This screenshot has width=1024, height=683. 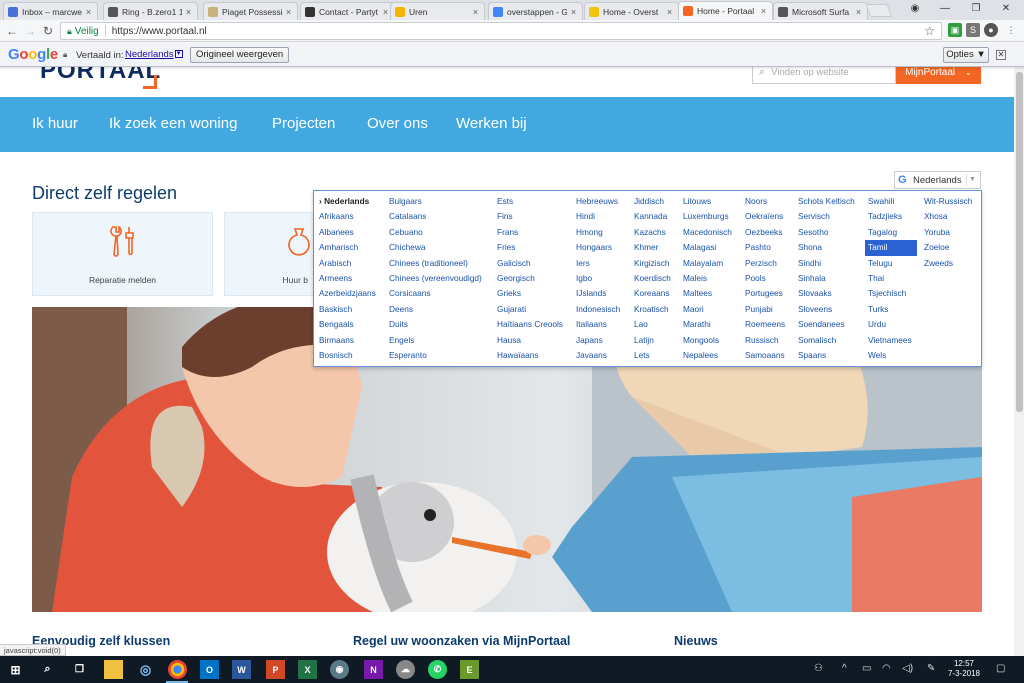 What do you see at coordinates (631, 11) in the screenshot?
I see `browser-tab: Home - Overst ×` at bounding box center [631, 11].